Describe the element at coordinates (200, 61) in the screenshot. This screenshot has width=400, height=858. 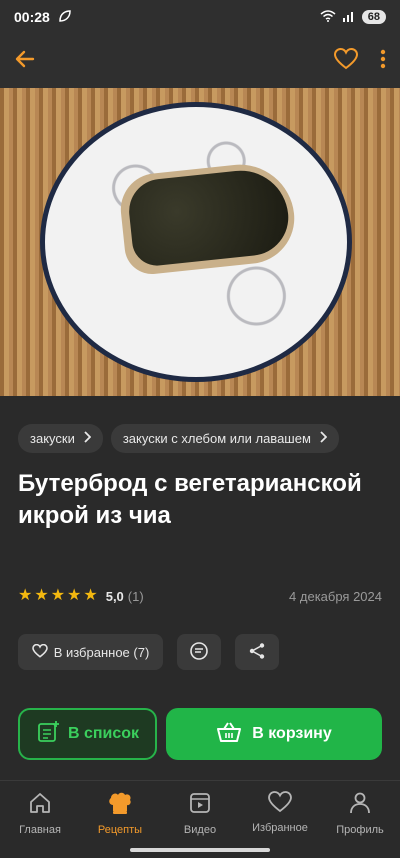
I see `app-bar` at that location.